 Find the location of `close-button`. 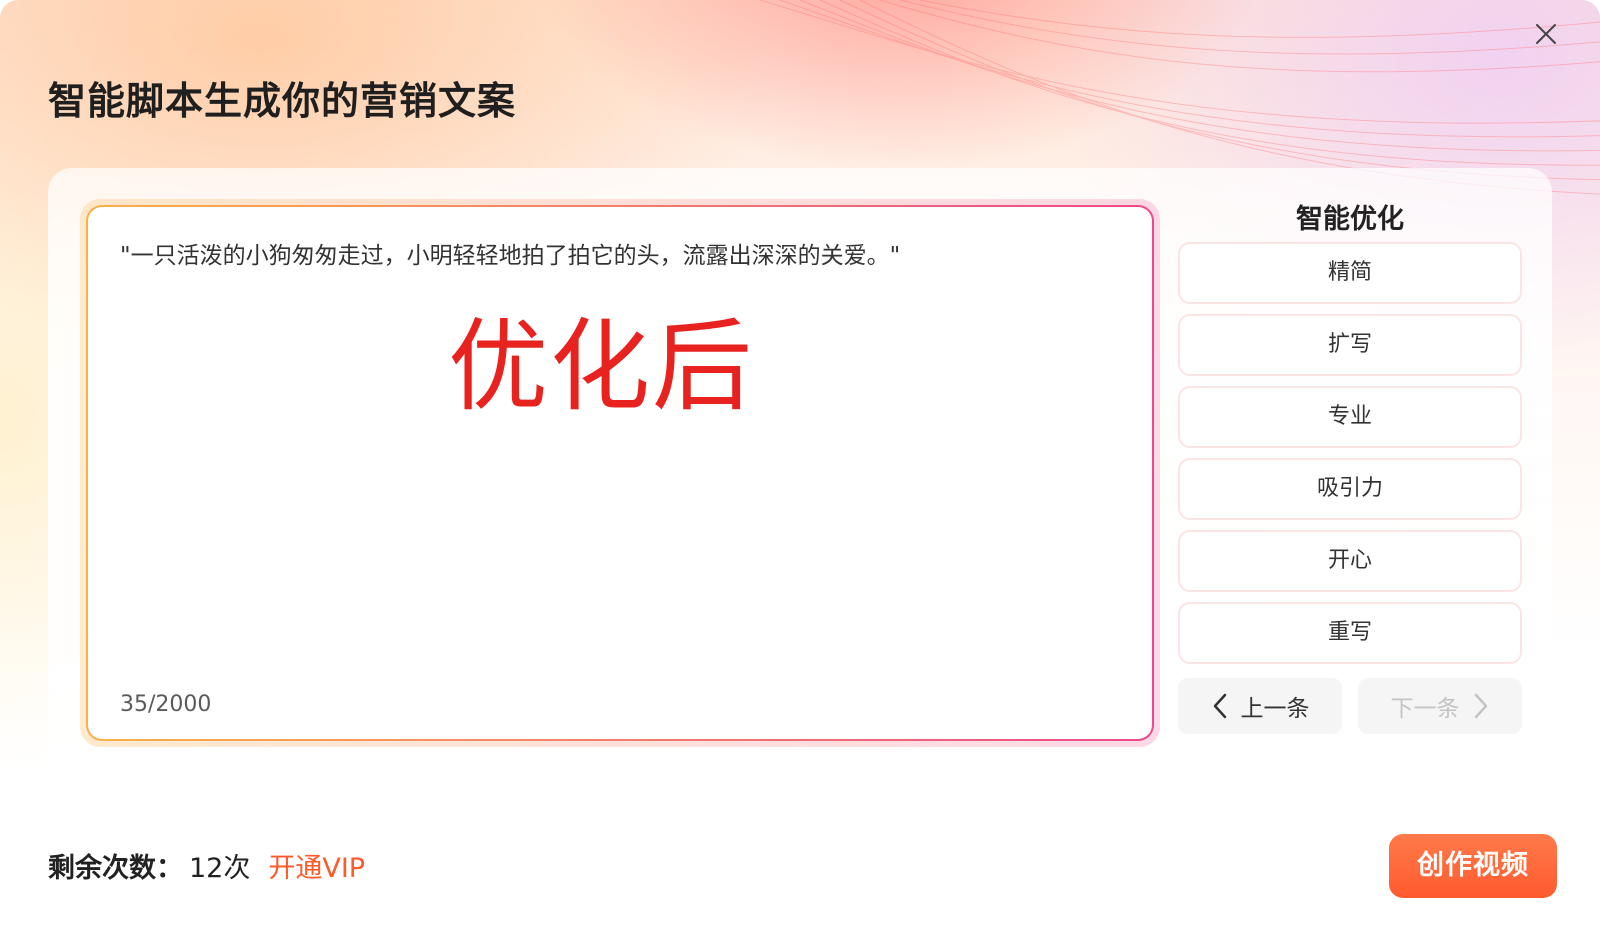

close-button is located at coordinates (1546, 34).